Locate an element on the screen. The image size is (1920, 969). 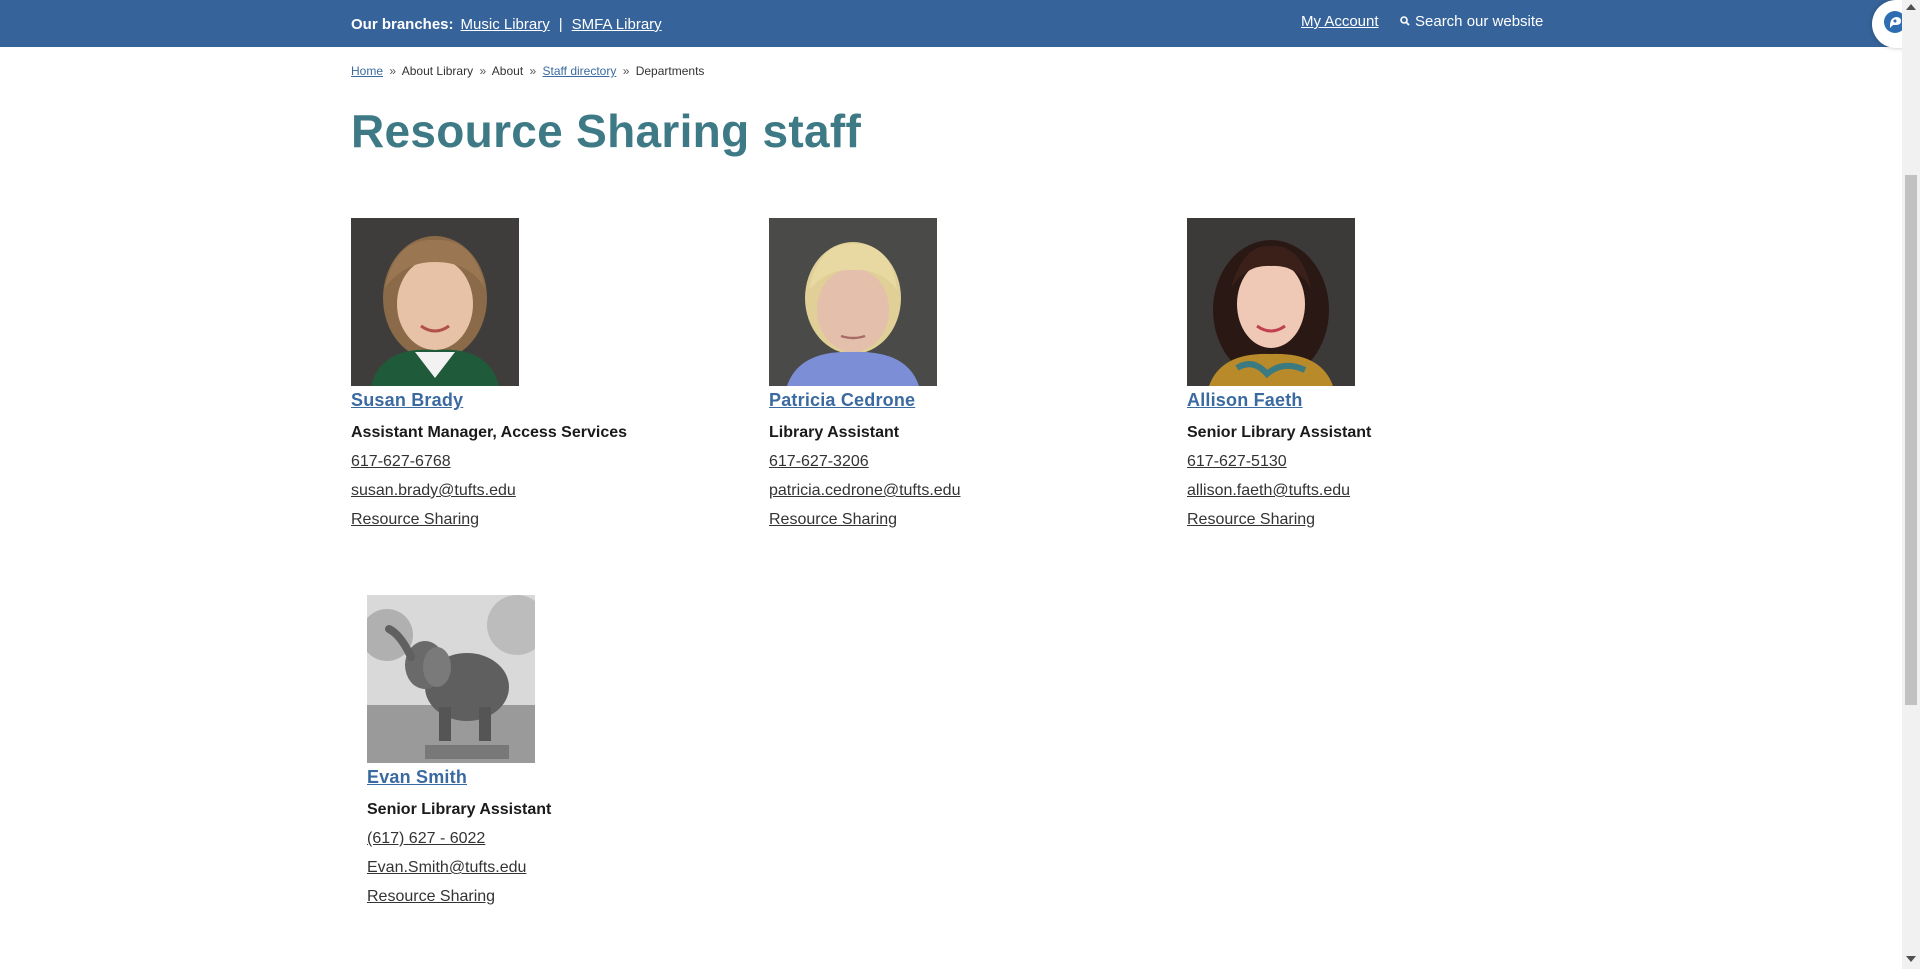
search-website-button: Search our website is located at coordinates (1471, 21).